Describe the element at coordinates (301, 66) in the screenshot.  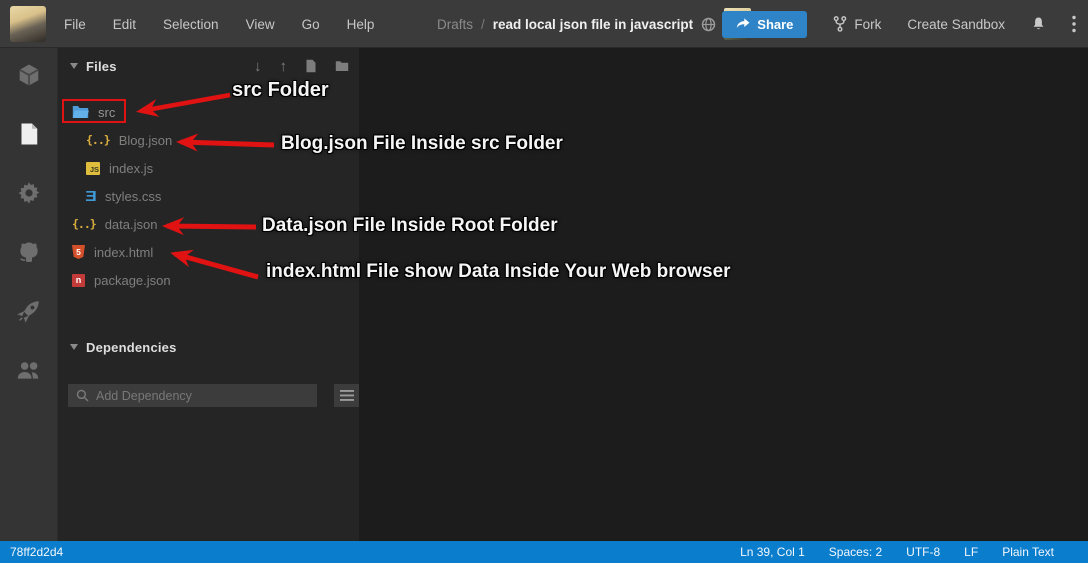
I see `files-actions: ↓ ↑` at that location.